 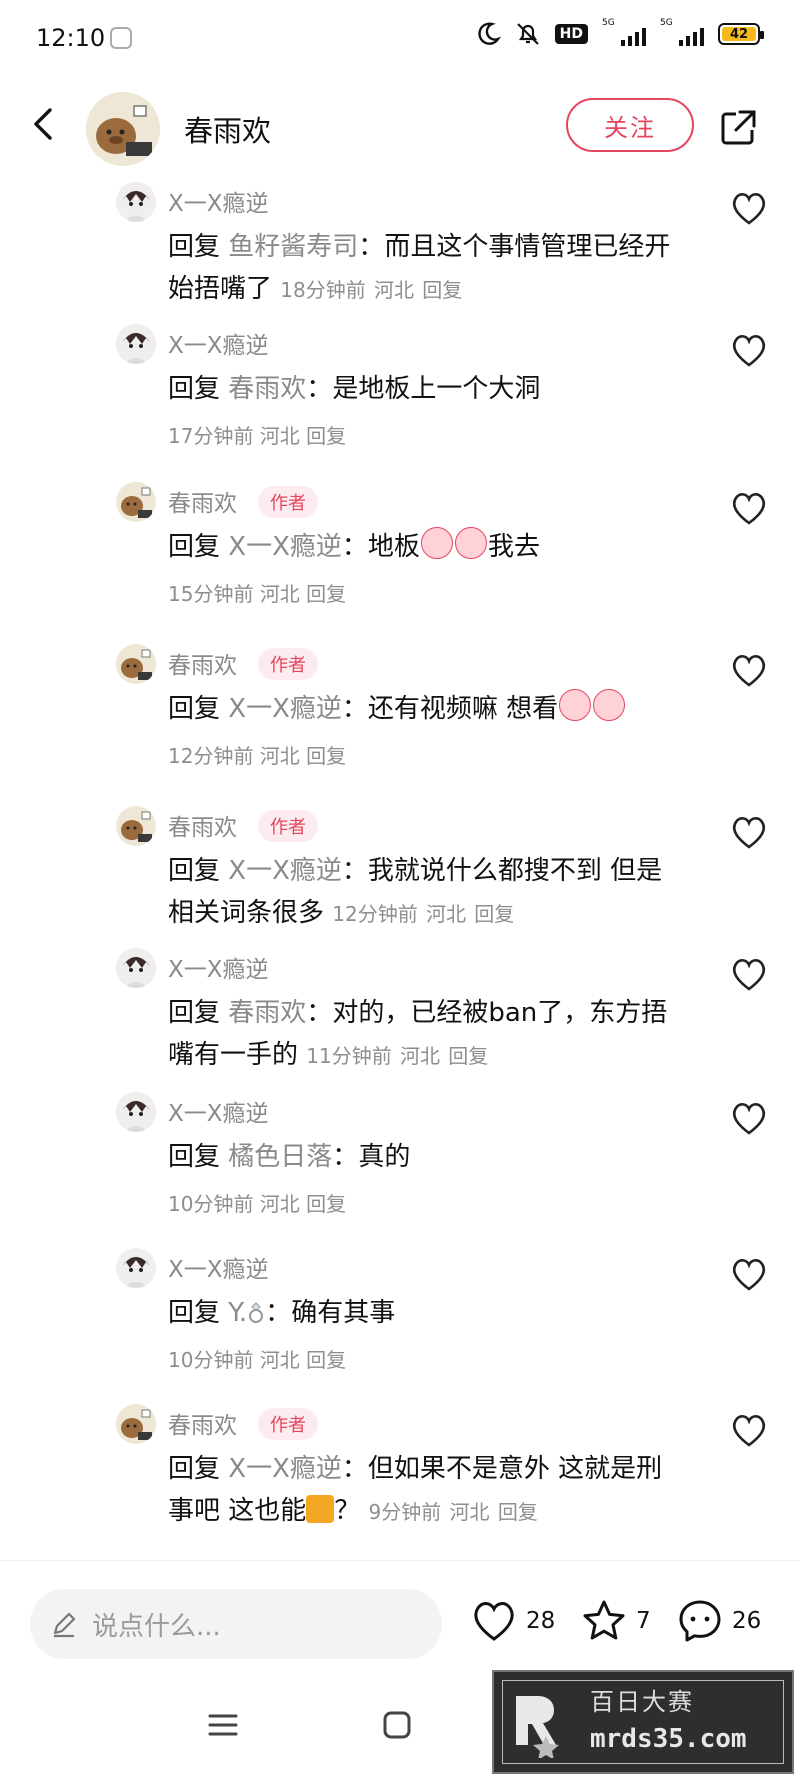 I want to click on author-avatar, so click(x=123, y=129).